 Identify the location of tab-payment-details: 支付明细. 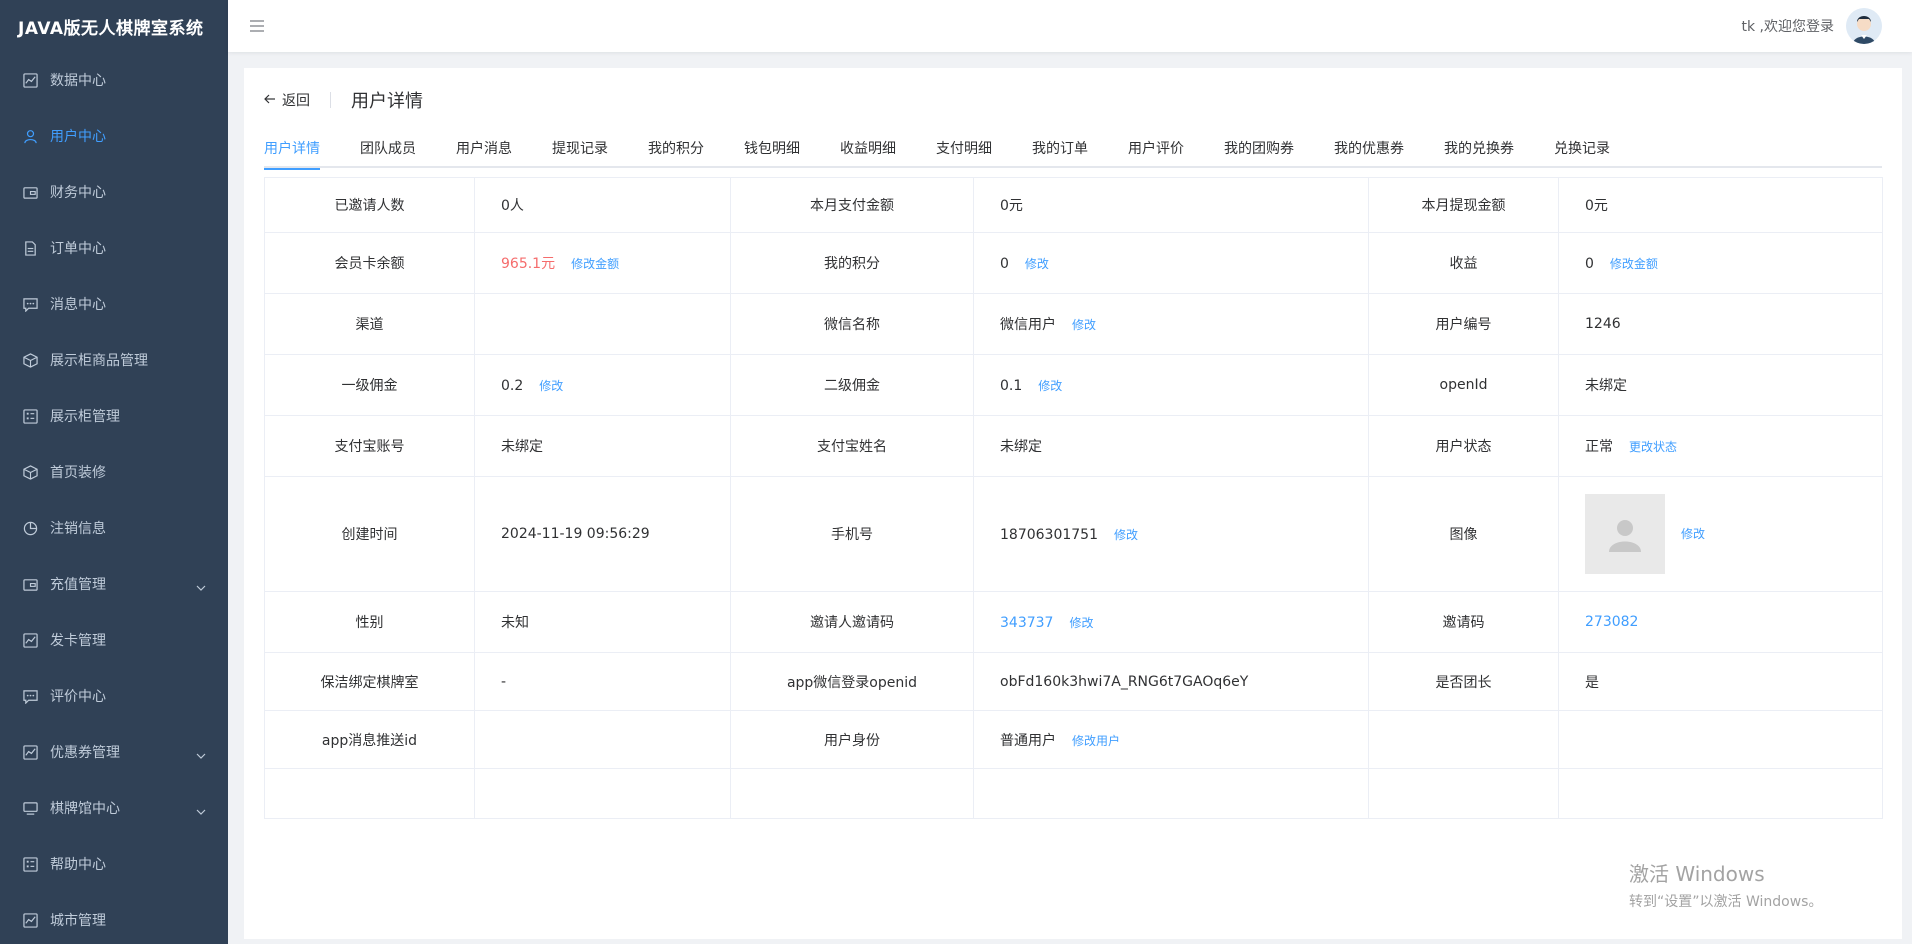
(974, 149).